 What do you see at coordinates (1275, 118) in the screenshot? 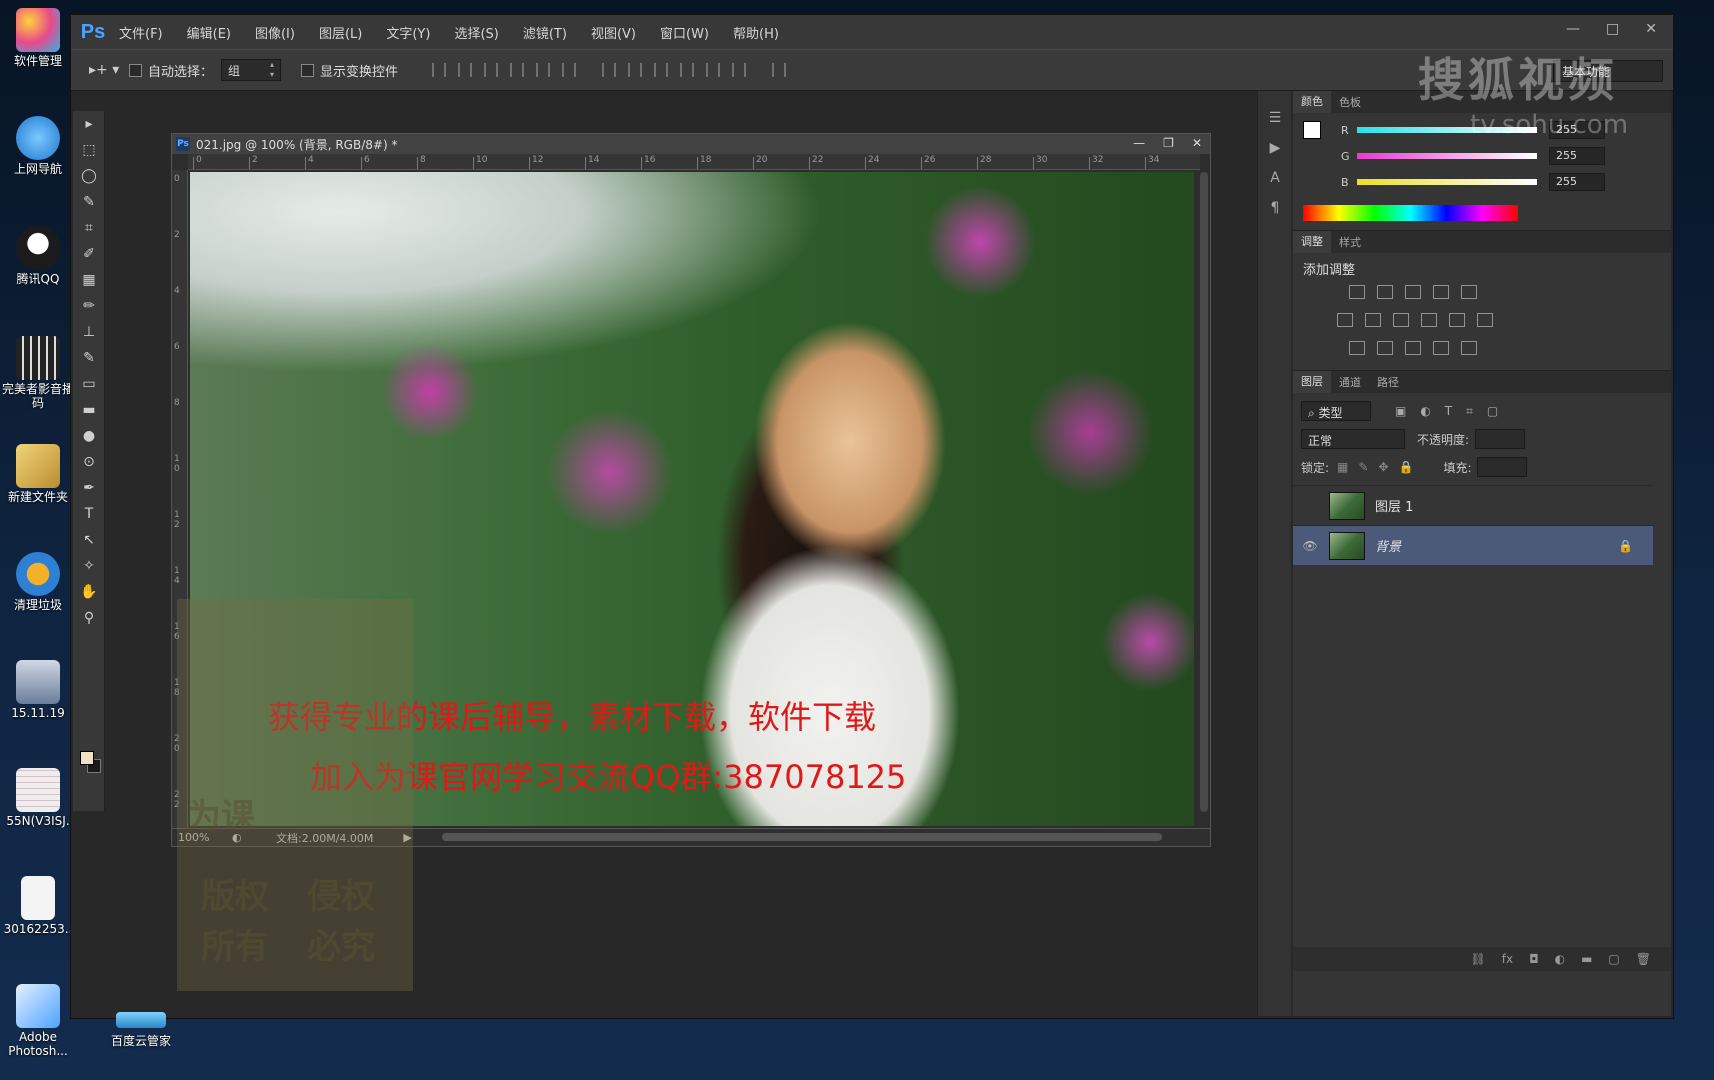
I see `history-panel-icon: ☰` at bounding box center [1275, 118].